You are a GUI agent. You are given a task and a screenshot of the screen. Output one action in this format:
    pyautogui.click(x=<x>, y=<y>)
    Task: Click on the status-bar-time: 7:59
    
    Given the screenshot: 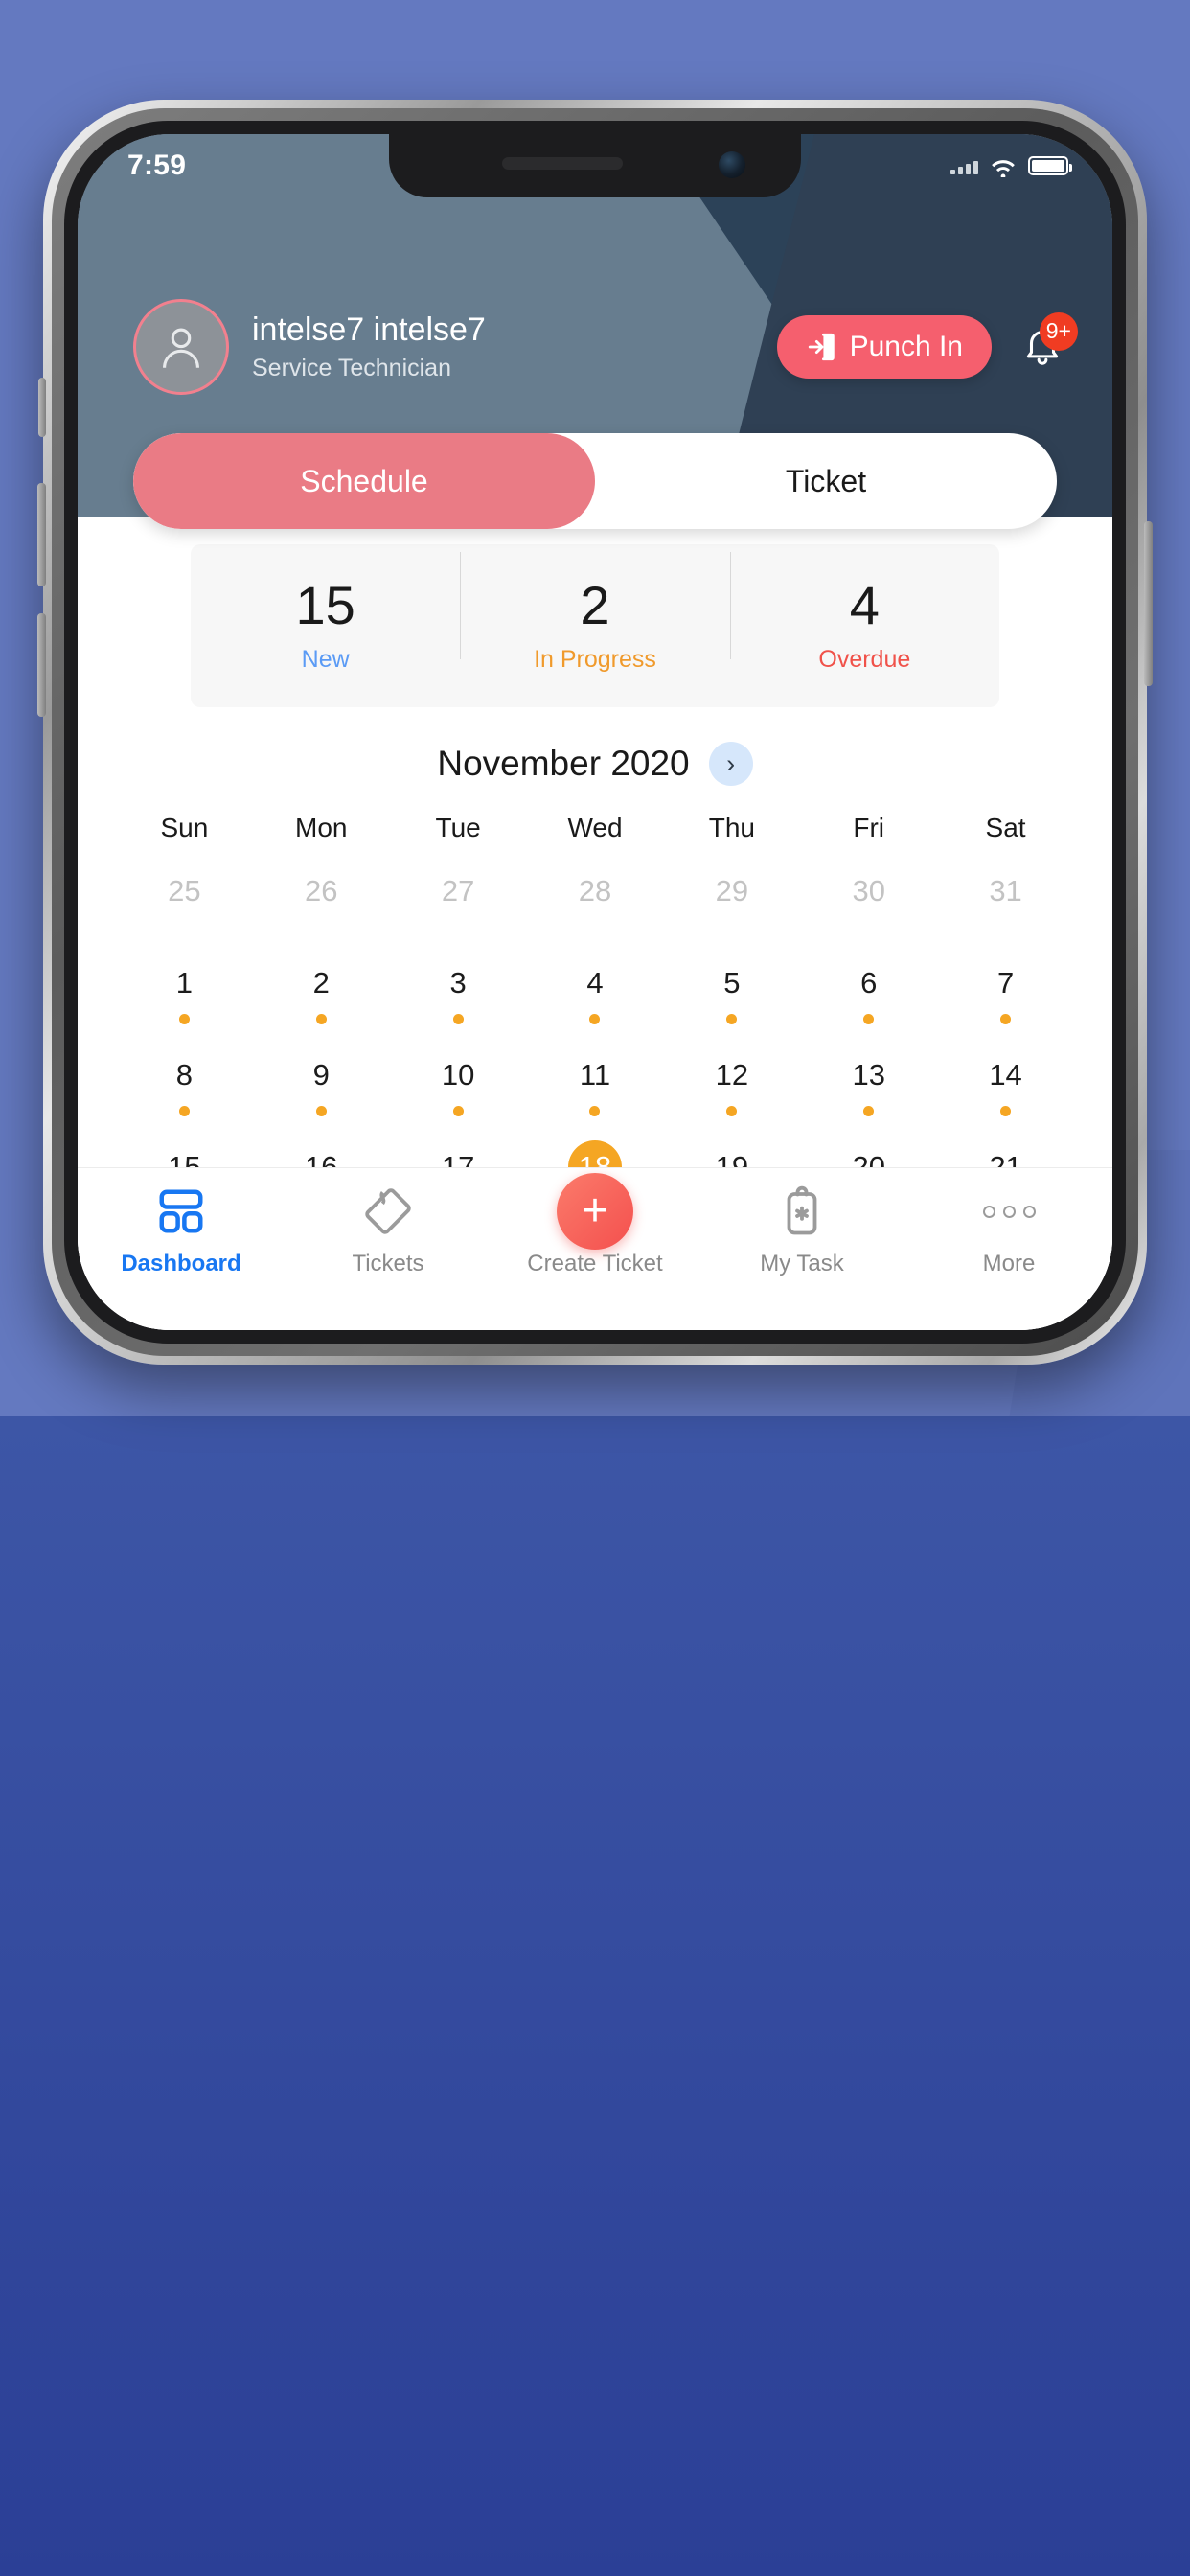 What is the action you would take?
    pyautogui.click(x=157, y=165)
    